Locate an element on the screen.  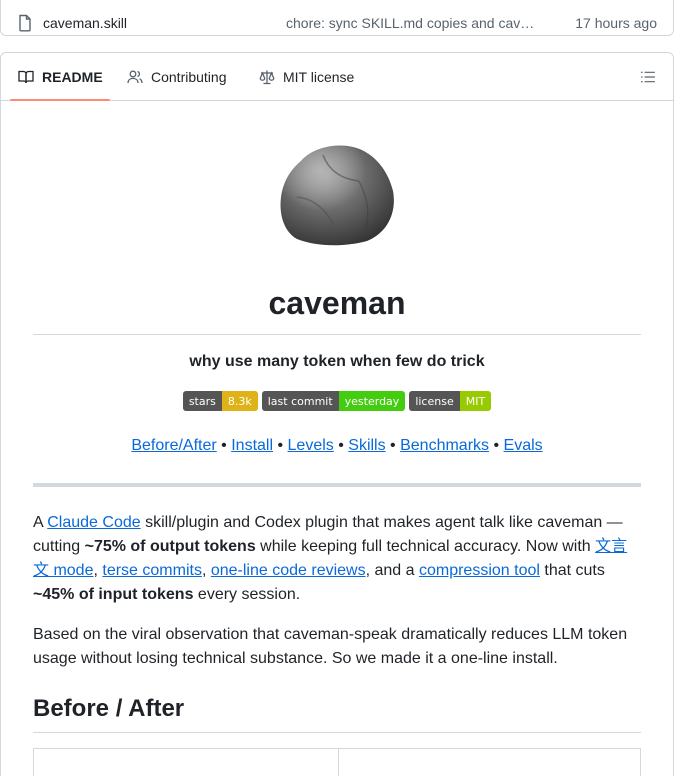
tab-readme: README is located at coordinates (60, 77).